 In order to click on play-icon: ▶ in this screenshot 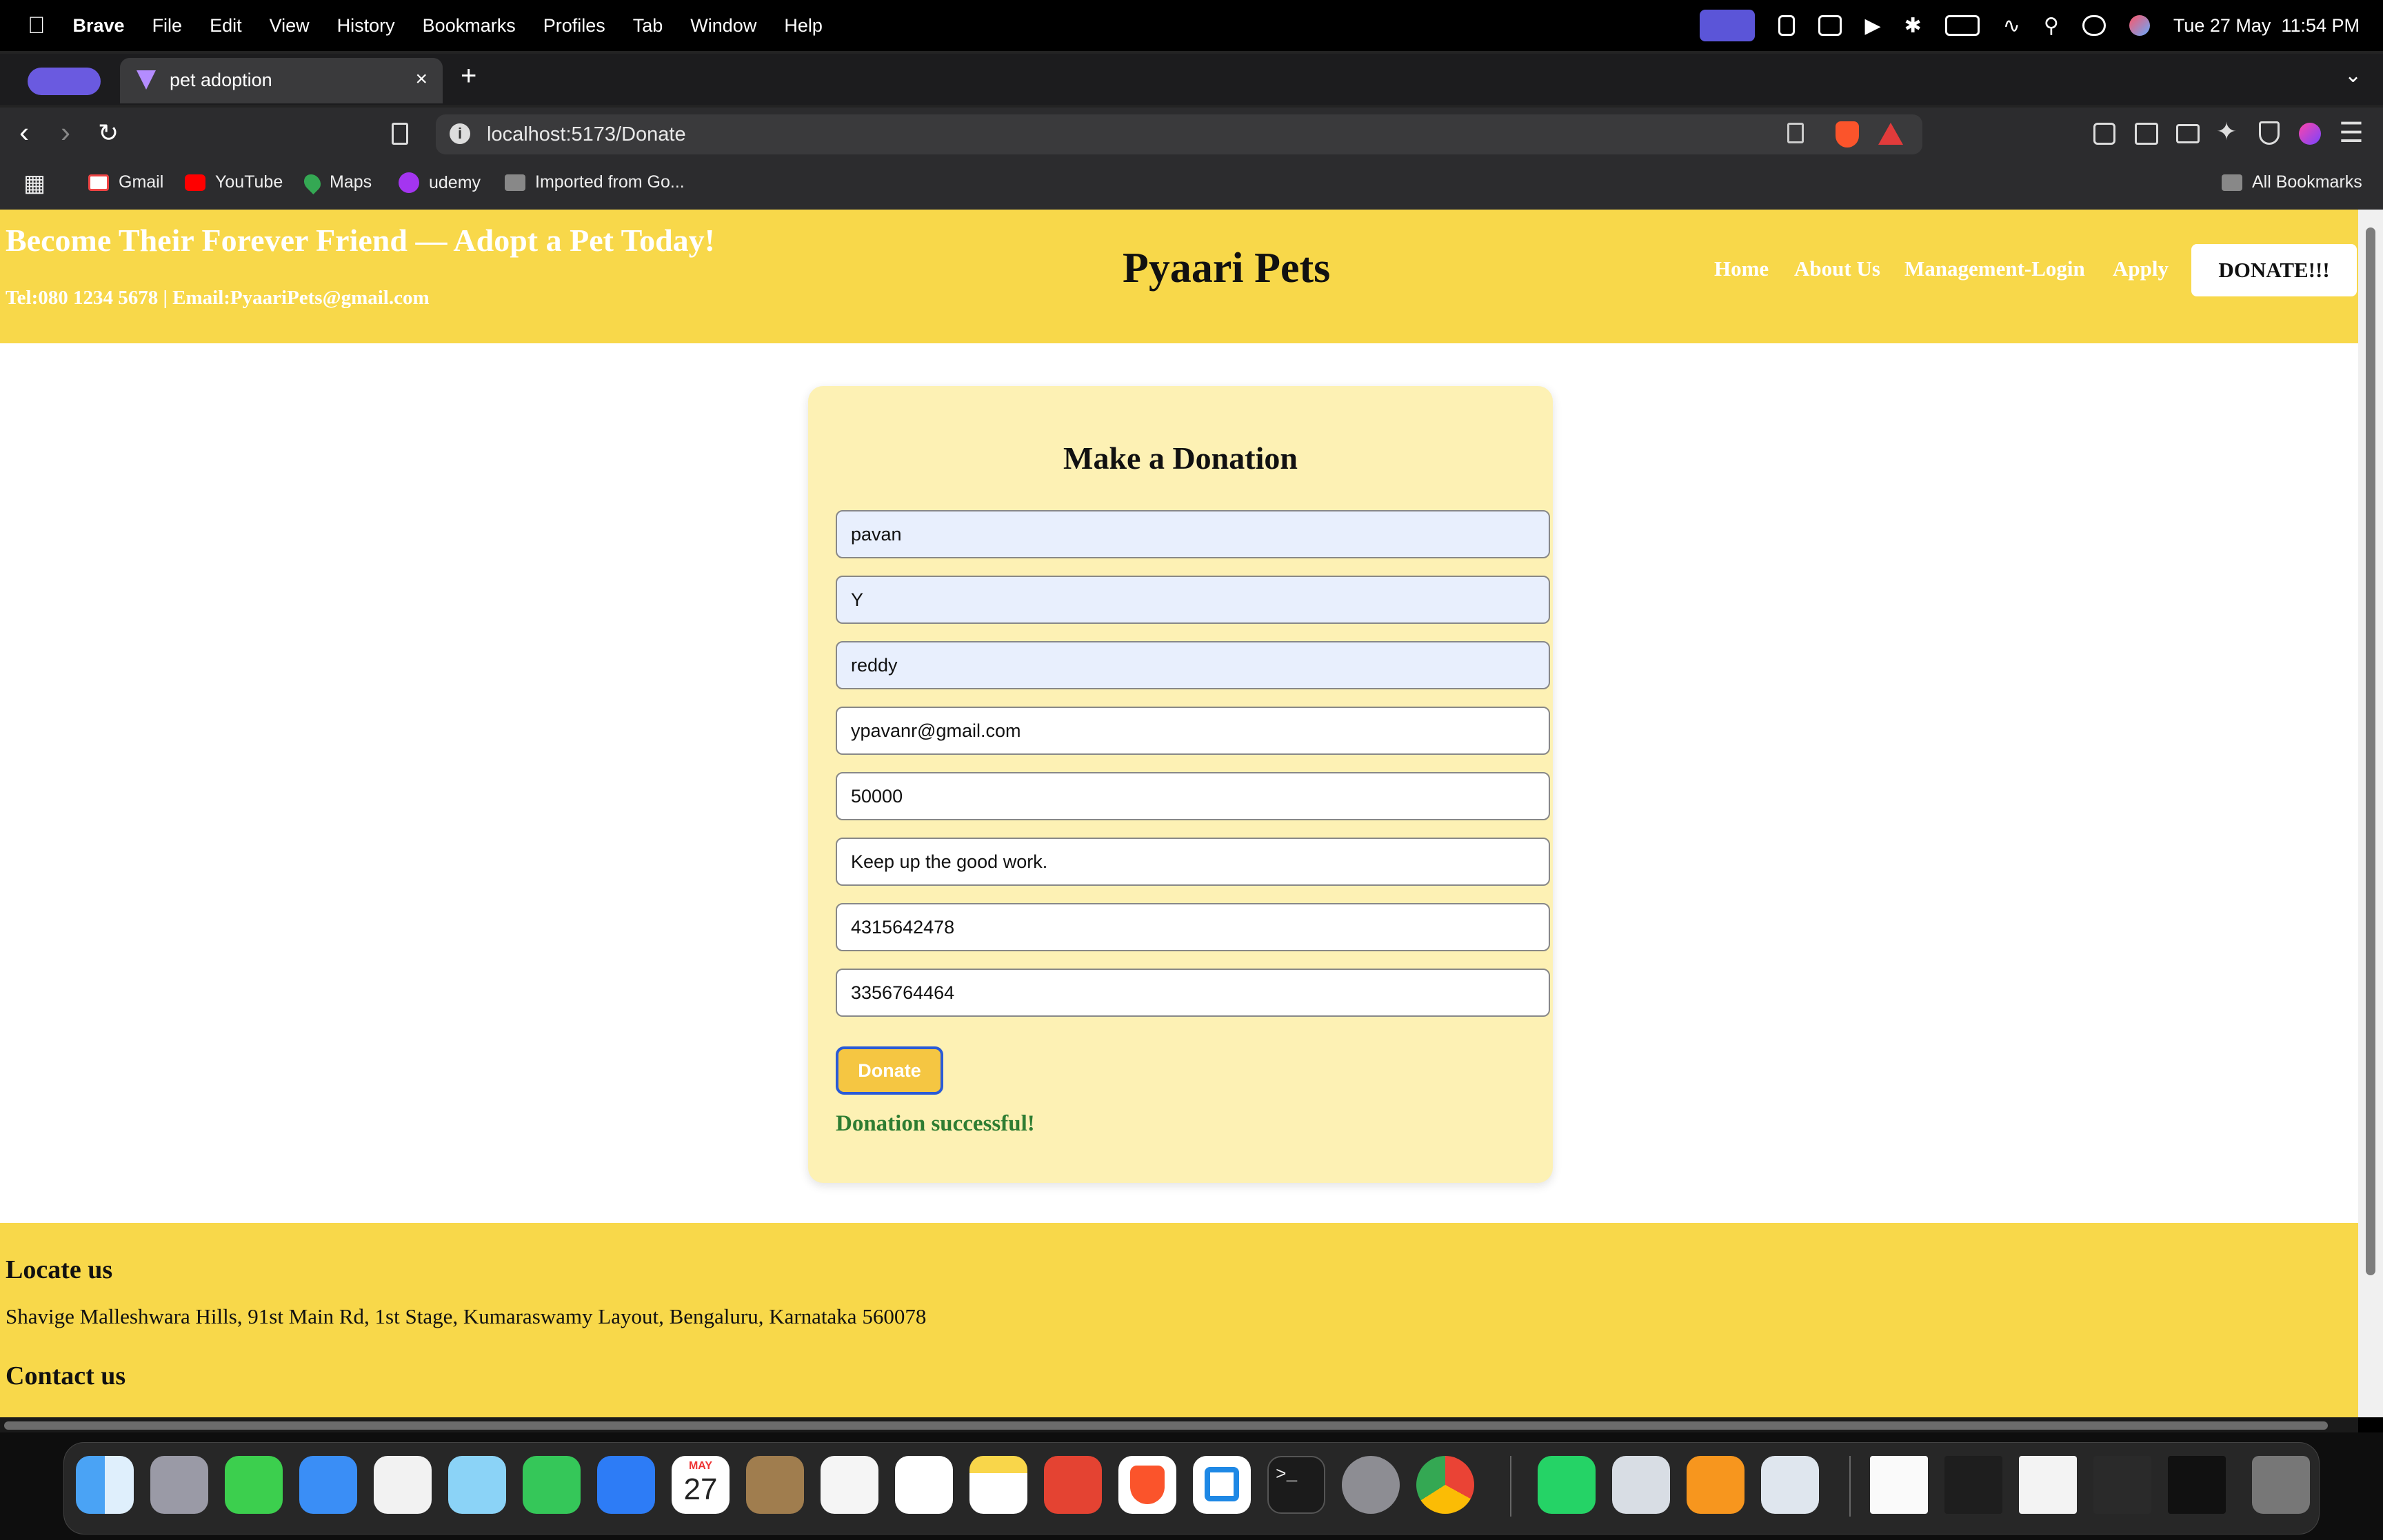, I will do `click(1873, 26)`.